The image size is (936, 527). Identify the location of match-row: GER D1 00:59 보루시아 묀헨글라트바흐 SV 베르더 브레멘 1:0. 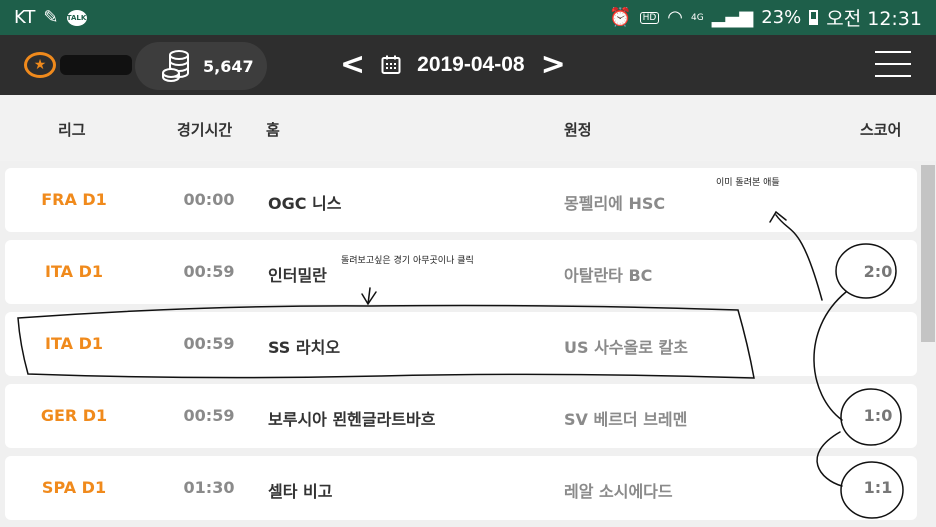
(461, 416).